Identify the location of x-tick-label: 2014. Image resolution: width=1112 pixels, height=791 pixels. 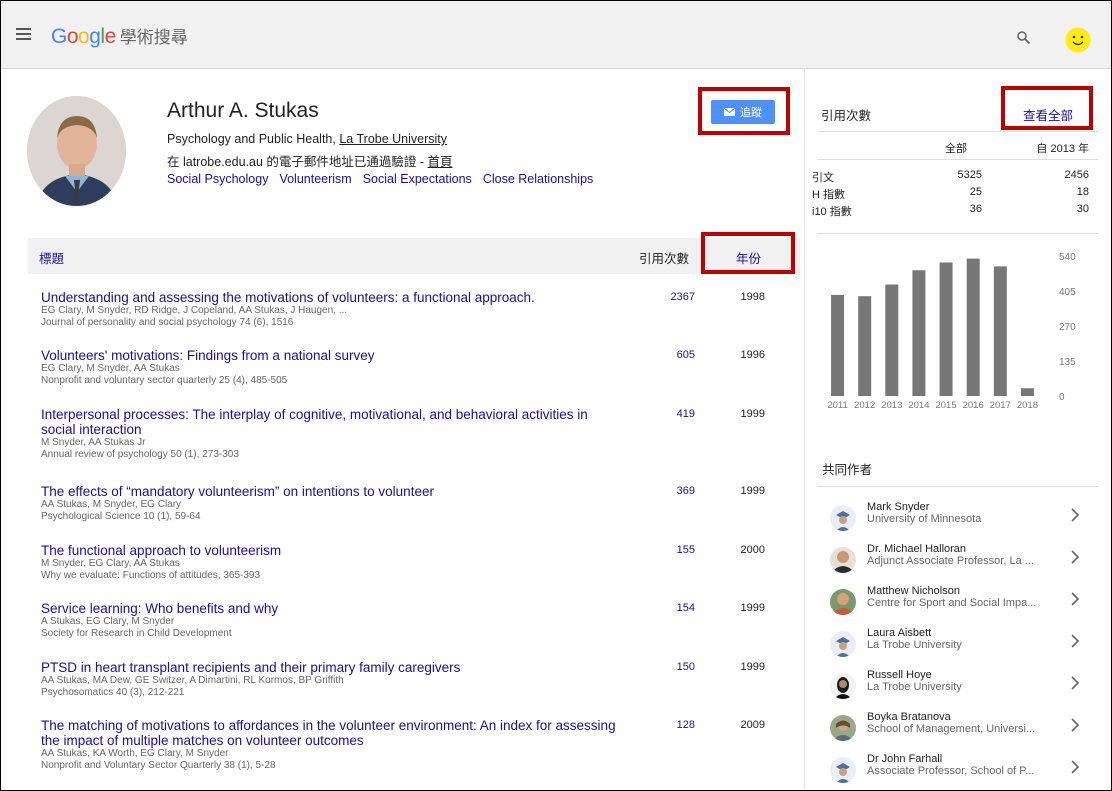
(918, 405).